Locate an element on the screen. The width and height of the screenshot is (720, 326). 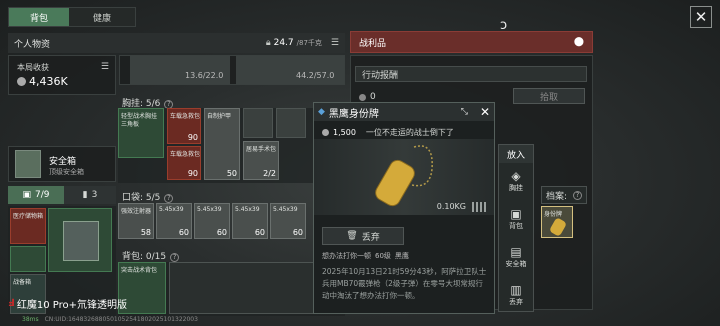
put-in-backpack: ▣ 背包 is located at coordinates (516, 219).